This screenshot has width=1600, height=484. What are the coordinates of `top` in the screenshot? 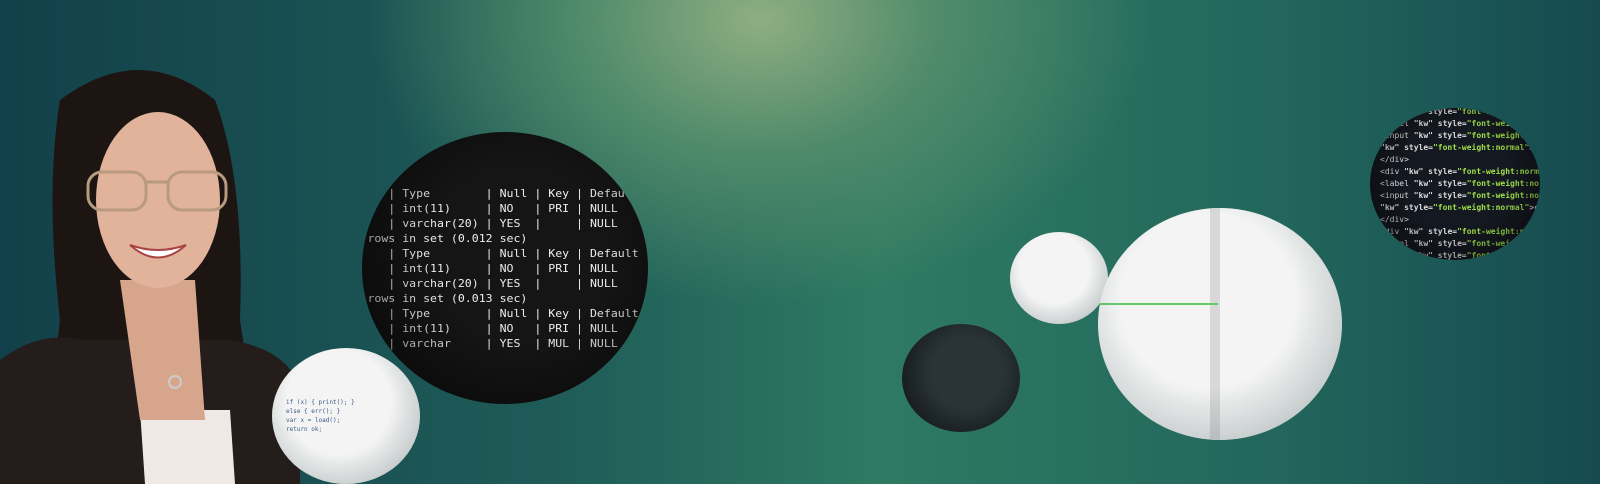 It's located at (187, 447).